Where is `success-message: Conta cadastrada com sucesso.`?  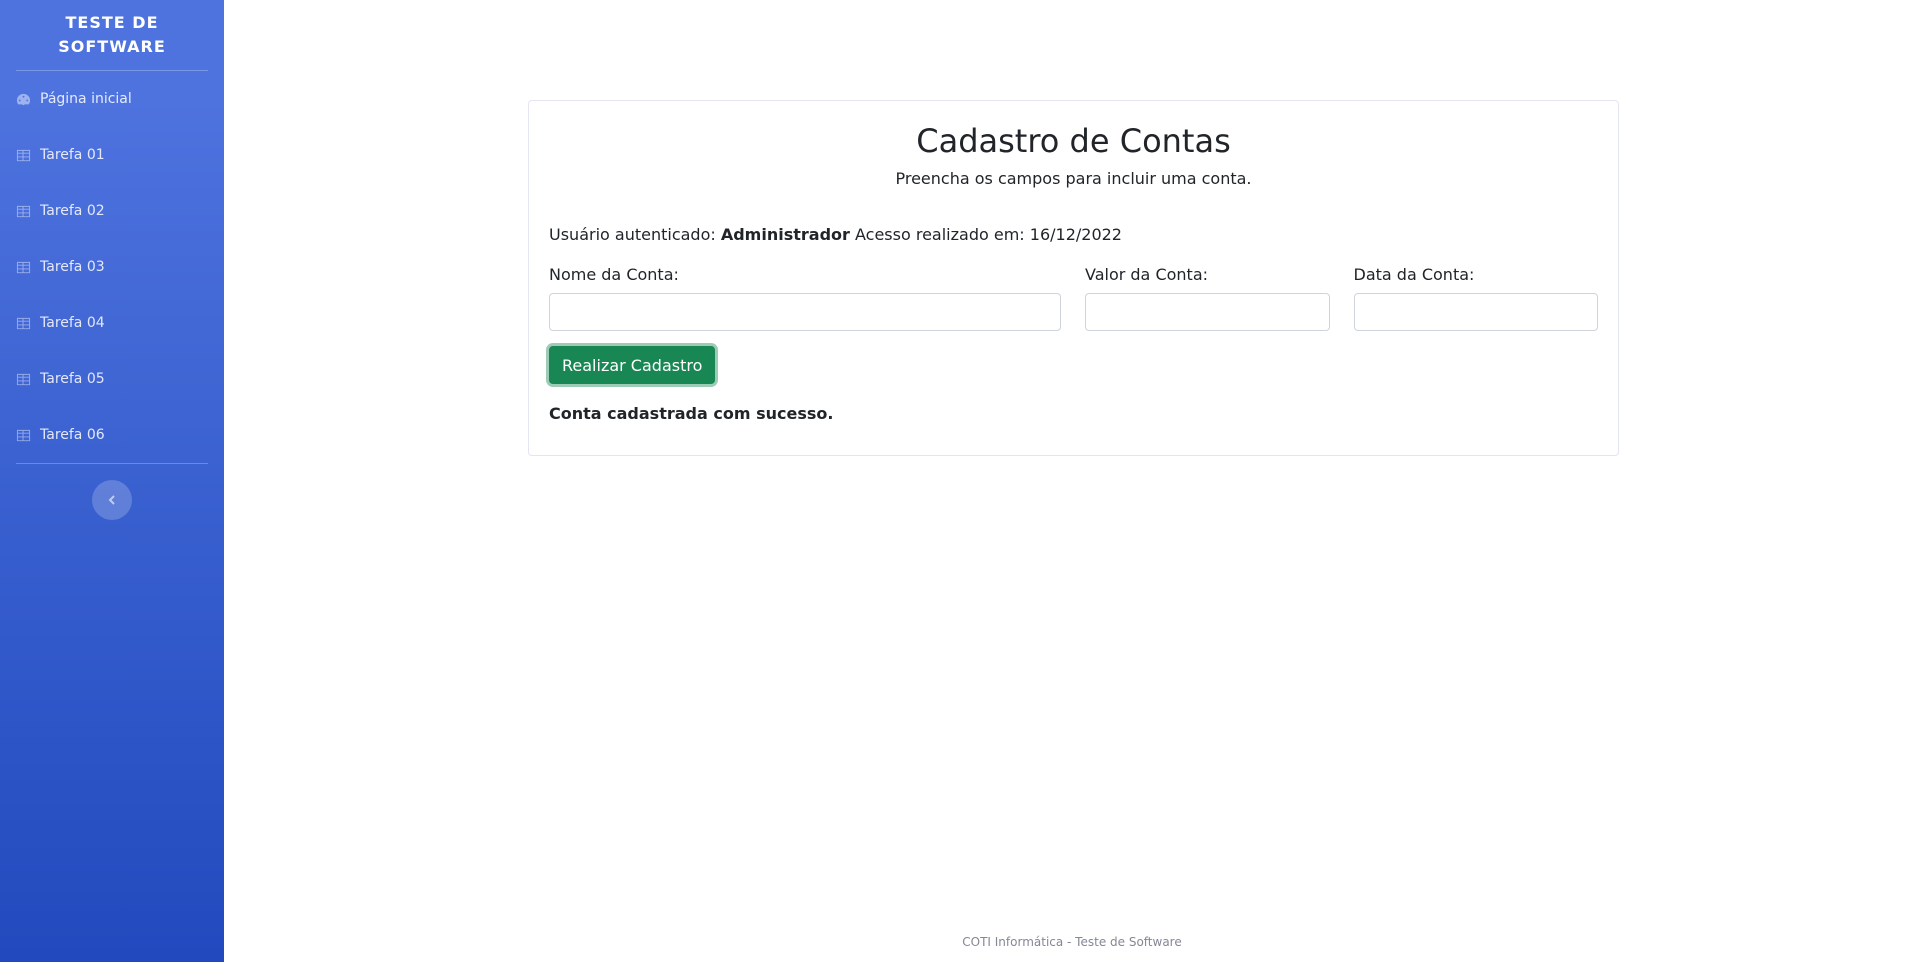 success-message: Conta cadastrada com sucesso. is located at coordinates (691, 413).